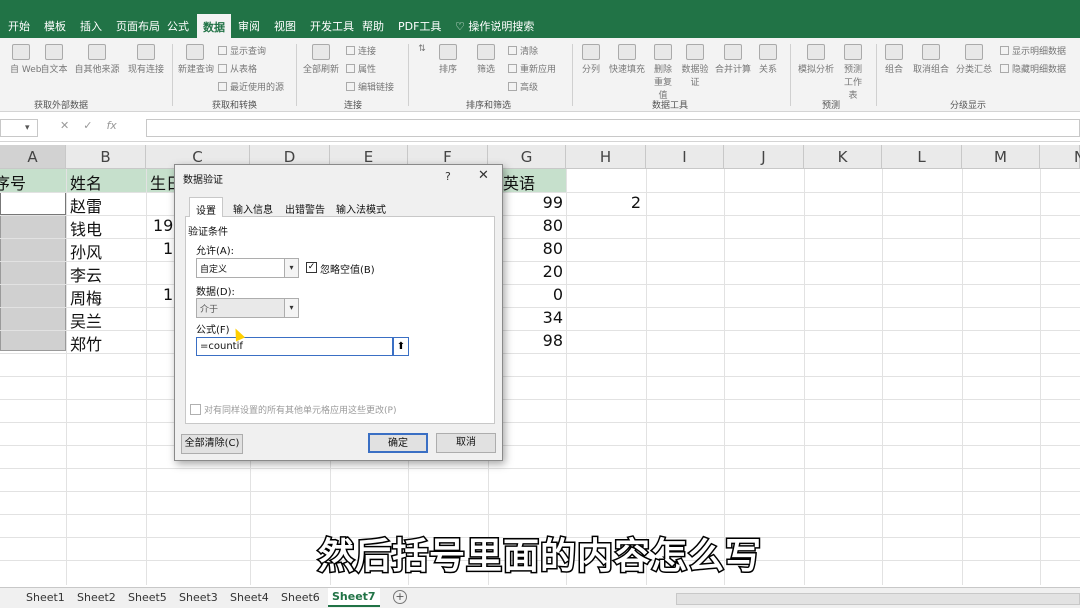 Image resolution: width=1080 pixels, height=608 pixels. What do you see at coordinates (33, 157) in the screenshot?
I see `col-header-a: A` at bounding box center [33, 157].